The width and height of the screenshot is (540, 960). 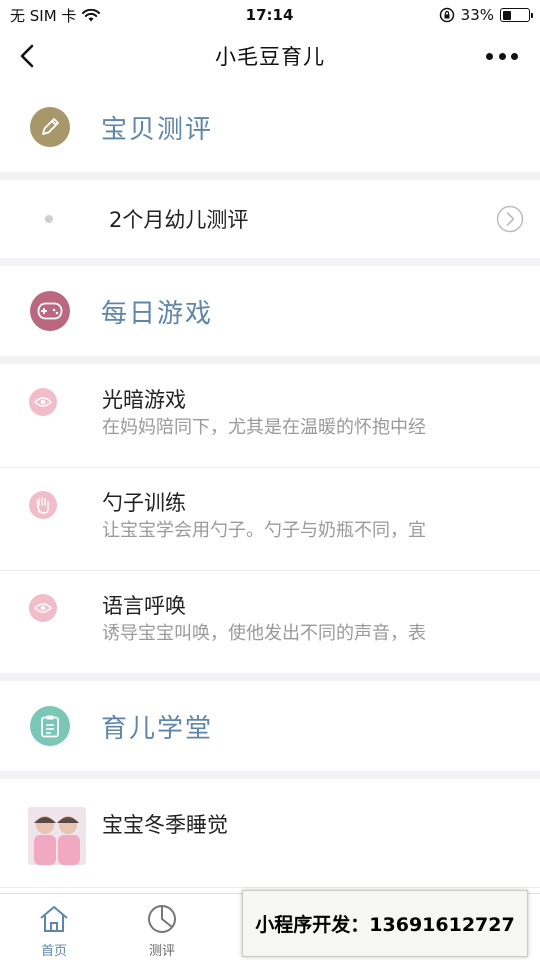 I want to click on pie-chart-icon, so click(x=162, y=919).